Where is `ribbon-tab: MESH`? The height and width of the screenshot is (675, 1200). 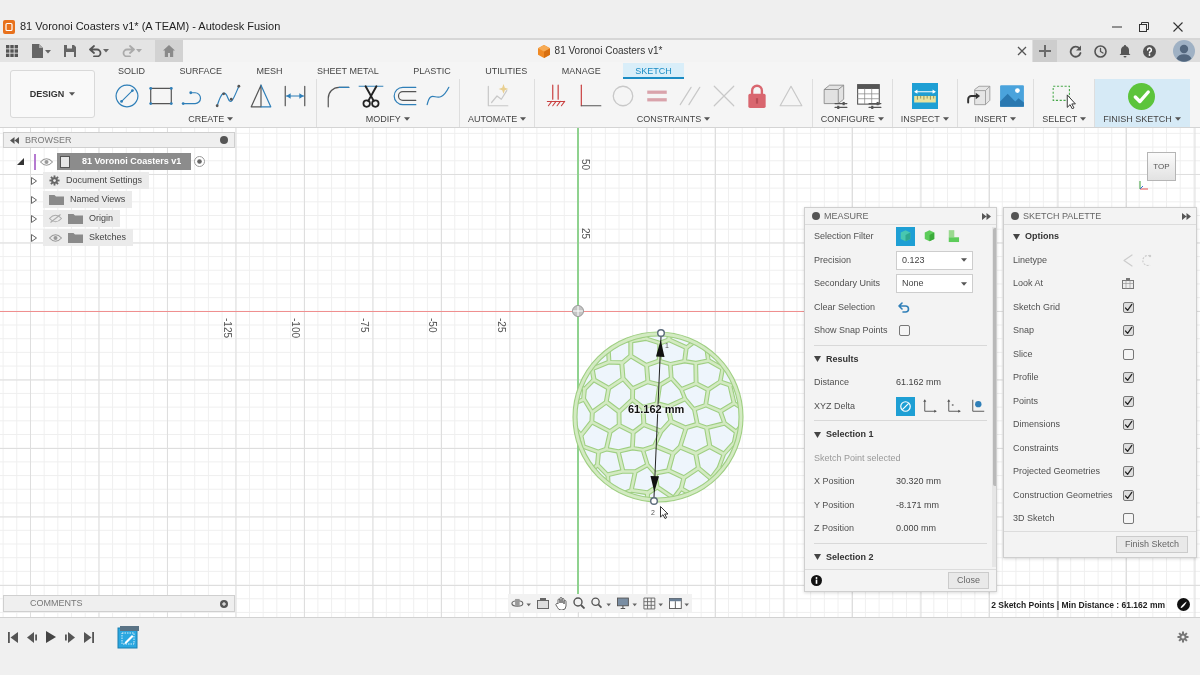
ribbon-tab: MESH is located at coordinates (269, 71).